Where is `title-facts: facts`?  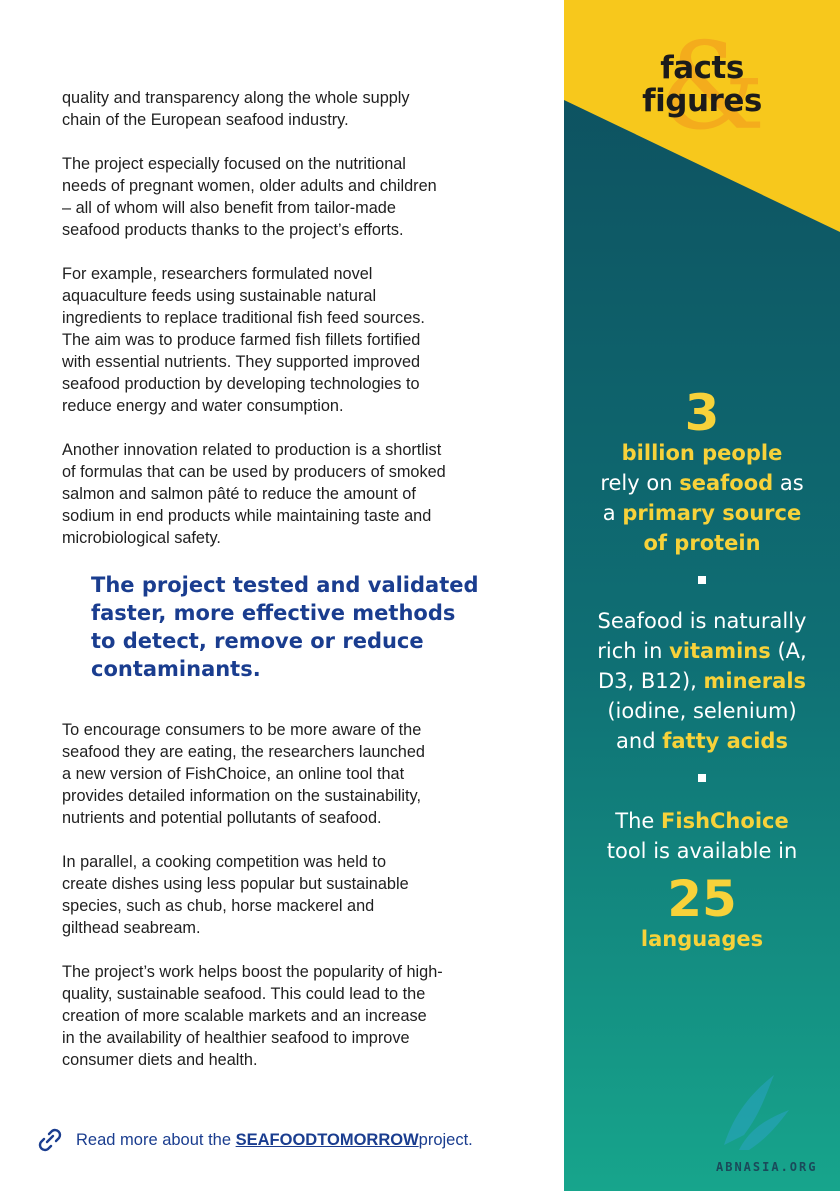
title-facts: facts is located at coordinates (702, 68).